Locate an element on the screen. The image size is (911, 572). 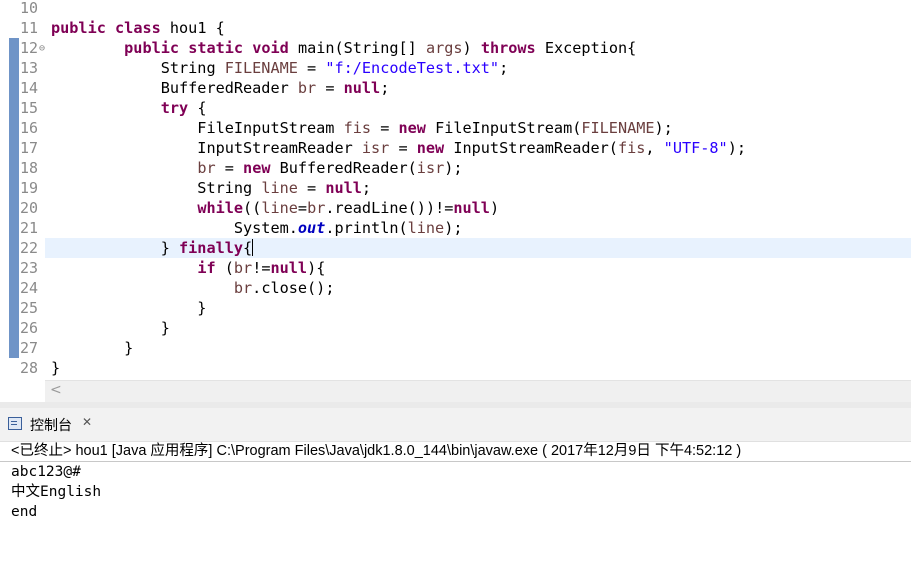
console-output-line: 中文English is located at coordinates (56, 492).